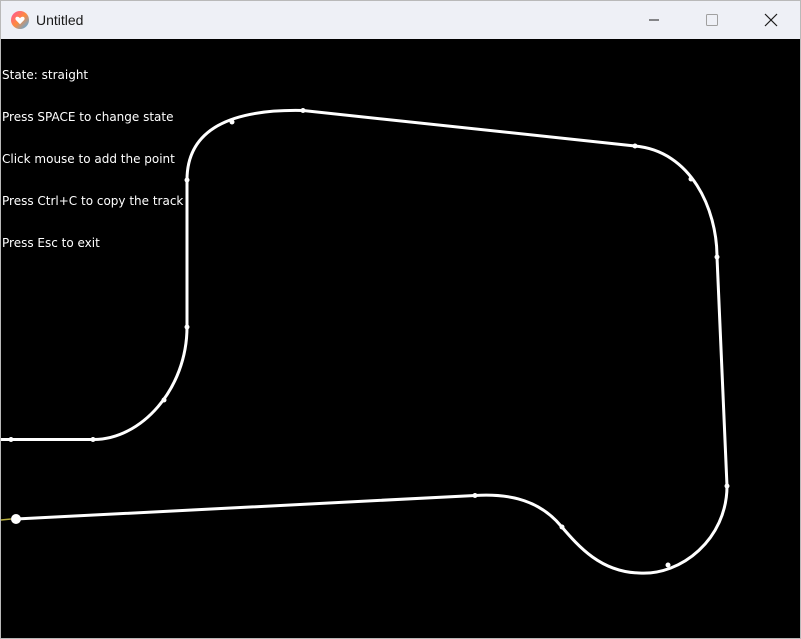 The image size is (801, 639). I want to click on window-title: Untitled, so click(60, 20).